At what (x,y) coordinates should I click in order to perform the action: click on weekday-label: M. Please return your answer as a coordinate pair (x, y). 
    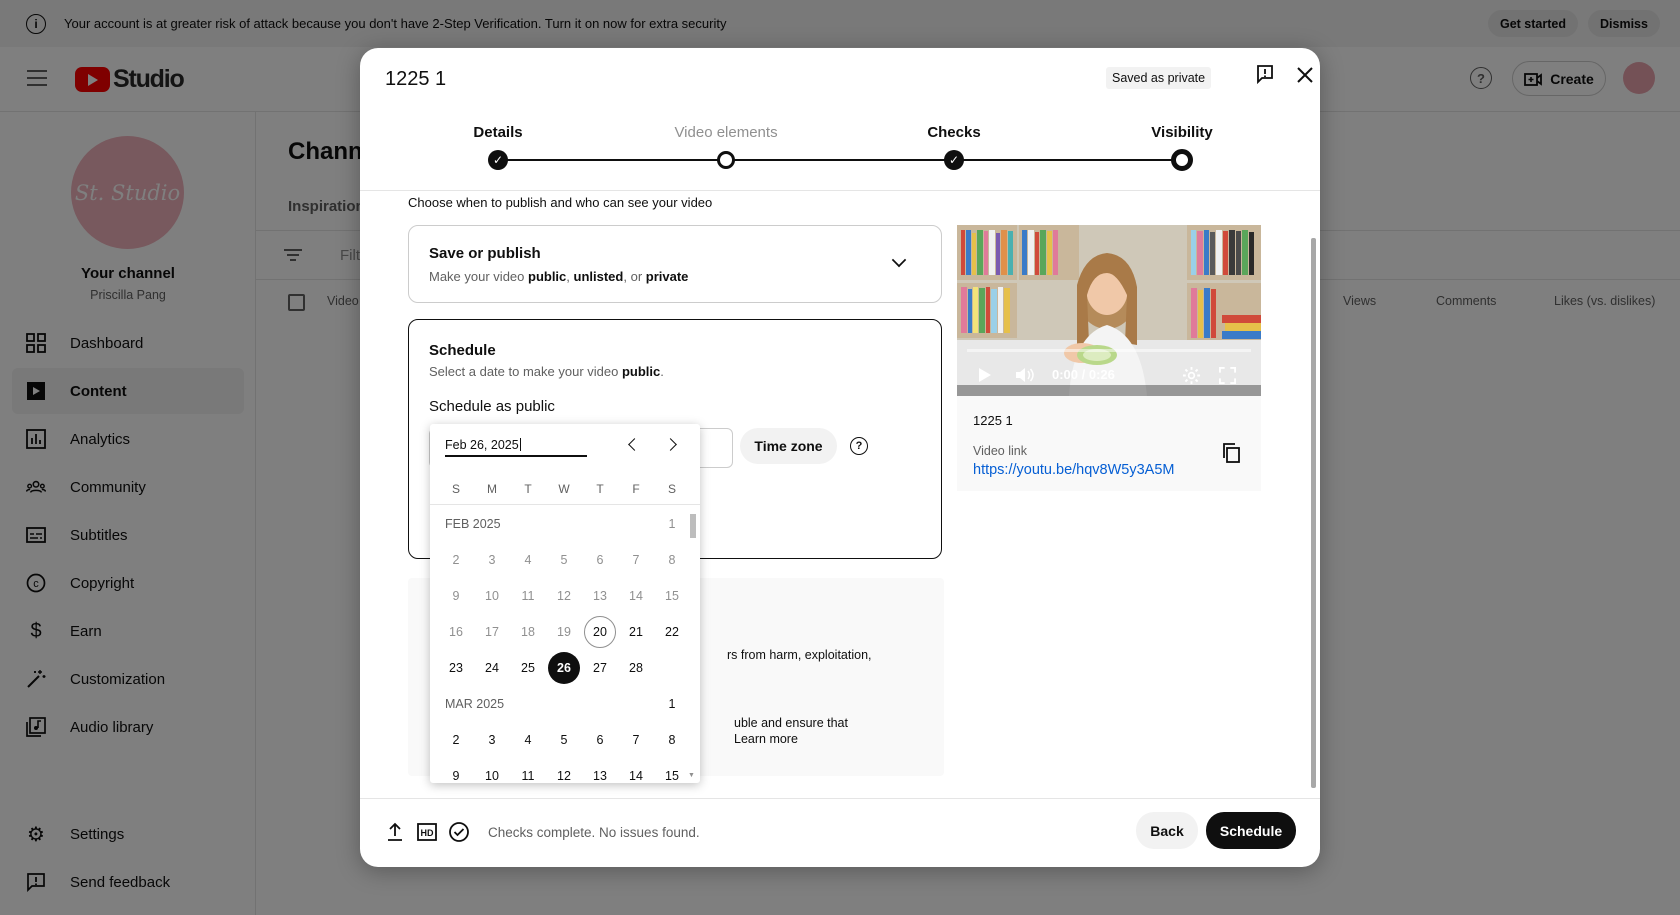
    Looking at the image, I should click on (492, 489).